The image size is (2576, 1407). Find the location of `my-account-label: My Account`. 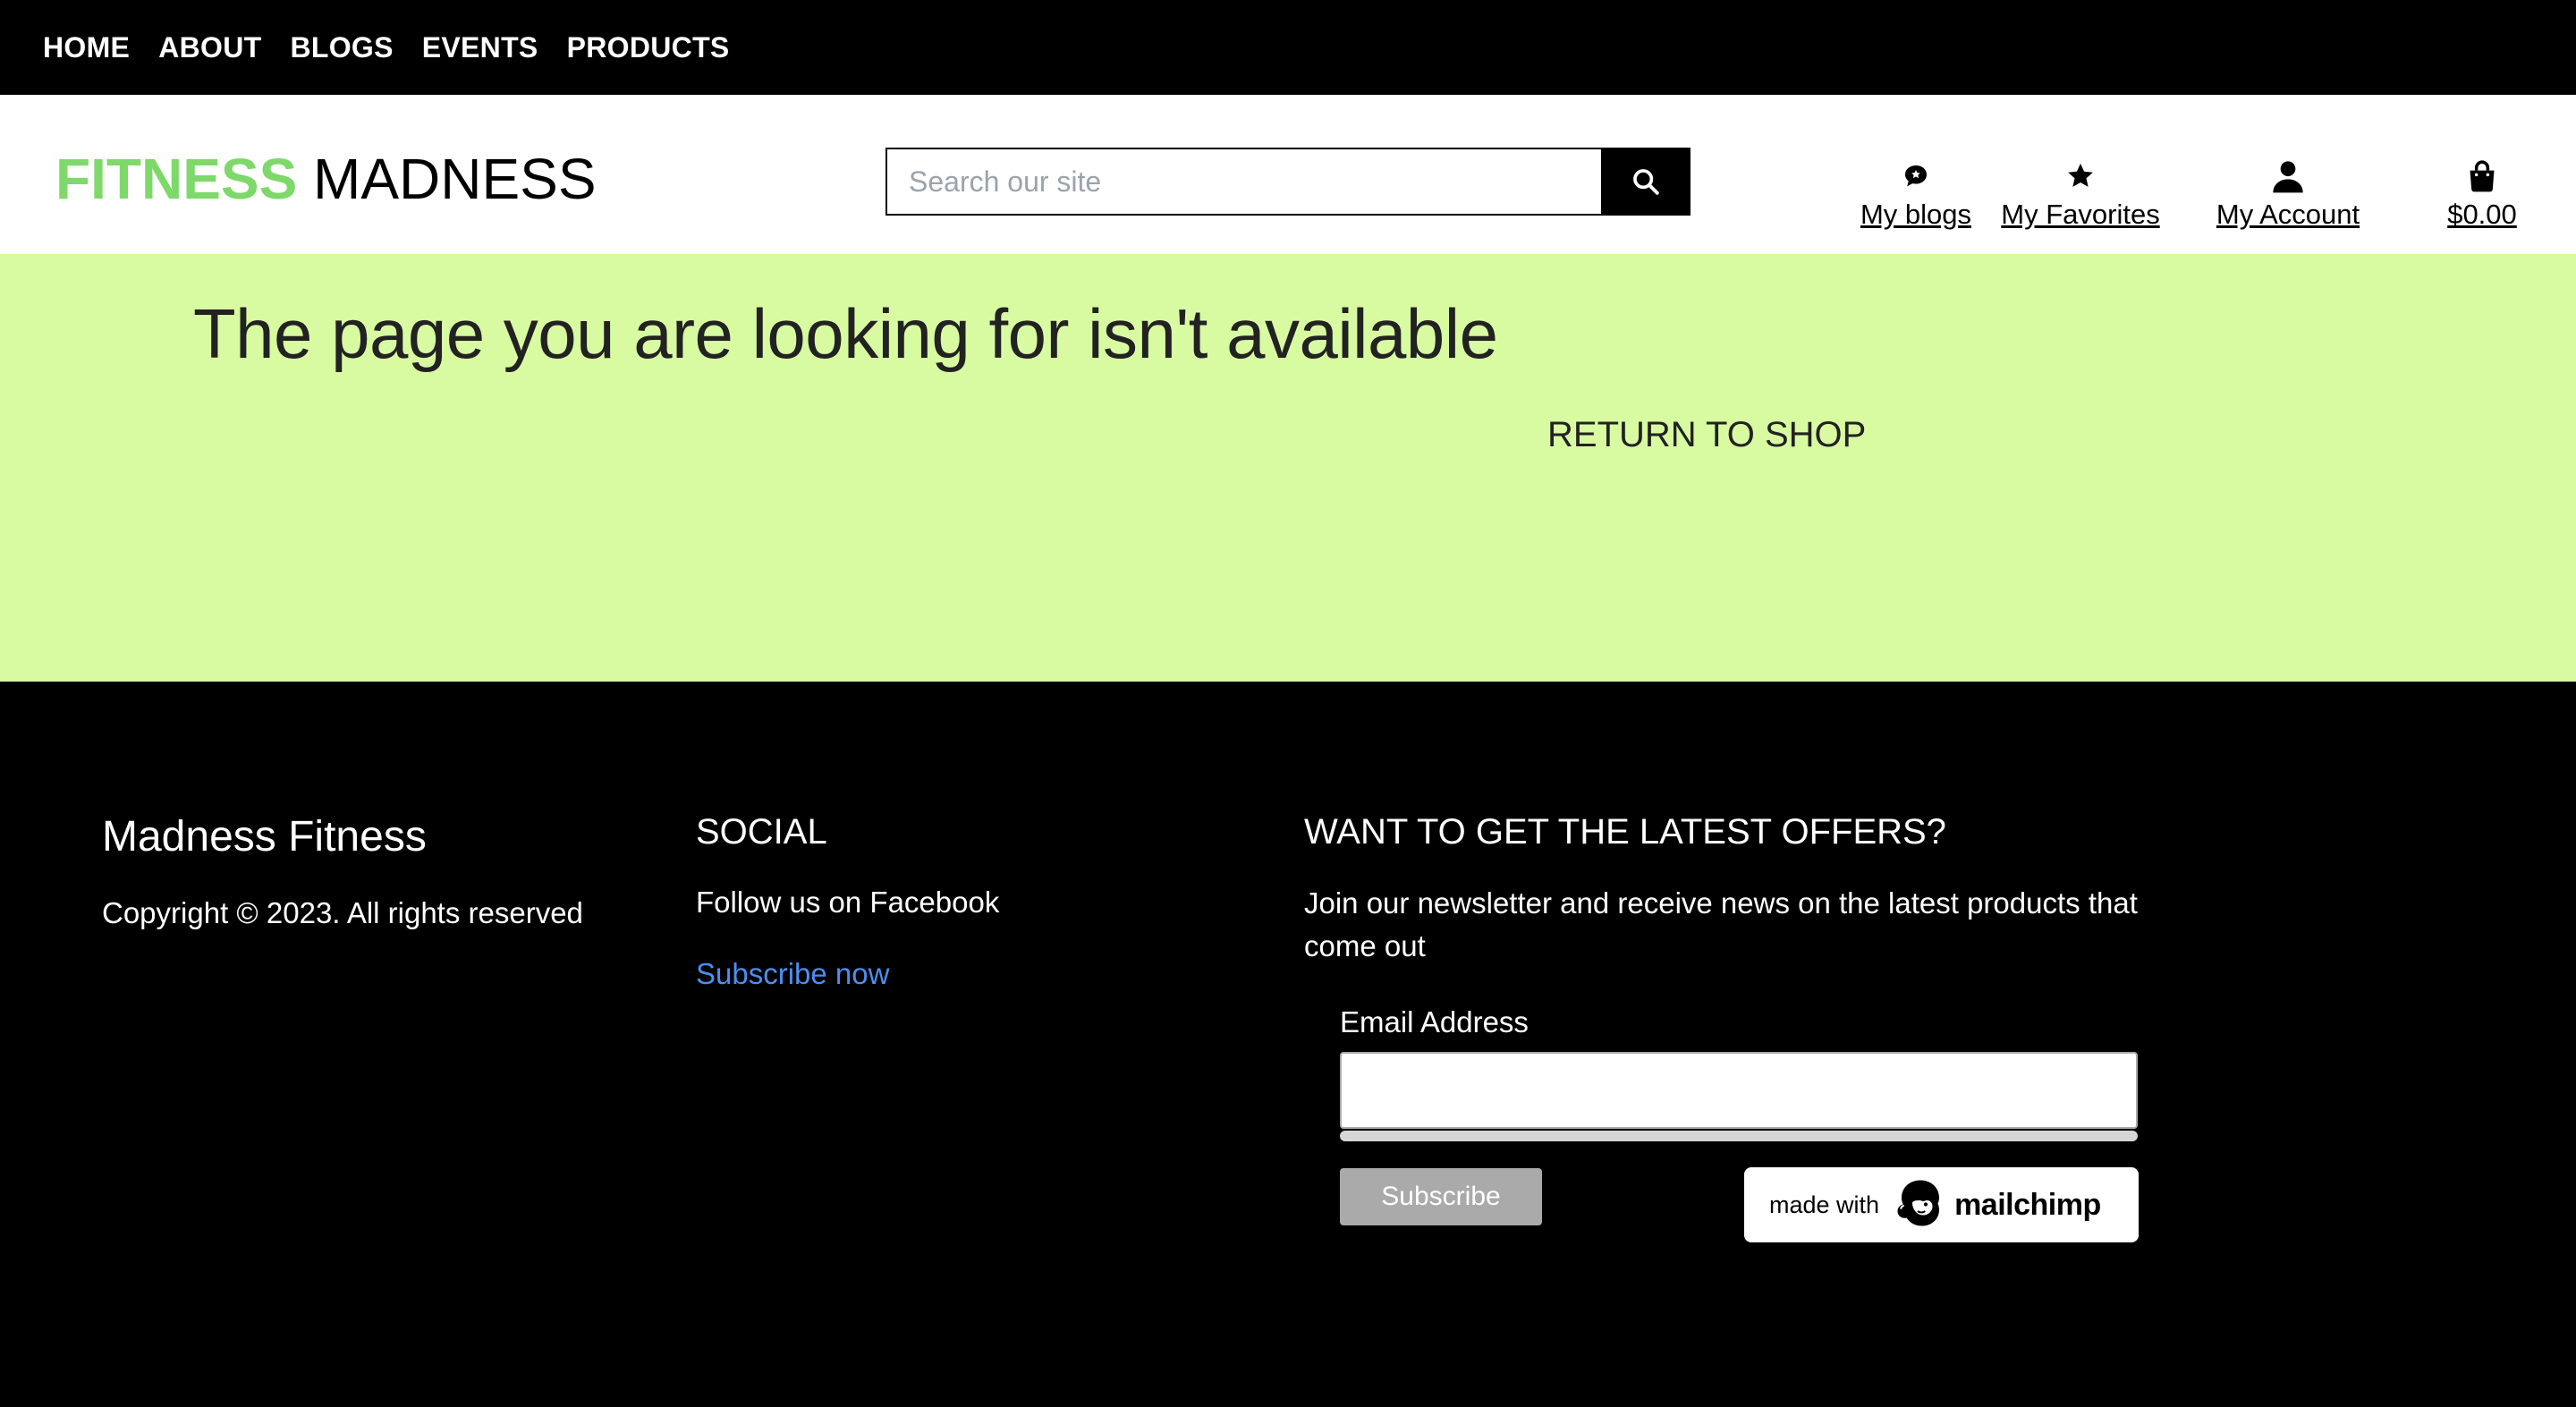

my-account-label: My Account is located at coordinates (2288, 214).